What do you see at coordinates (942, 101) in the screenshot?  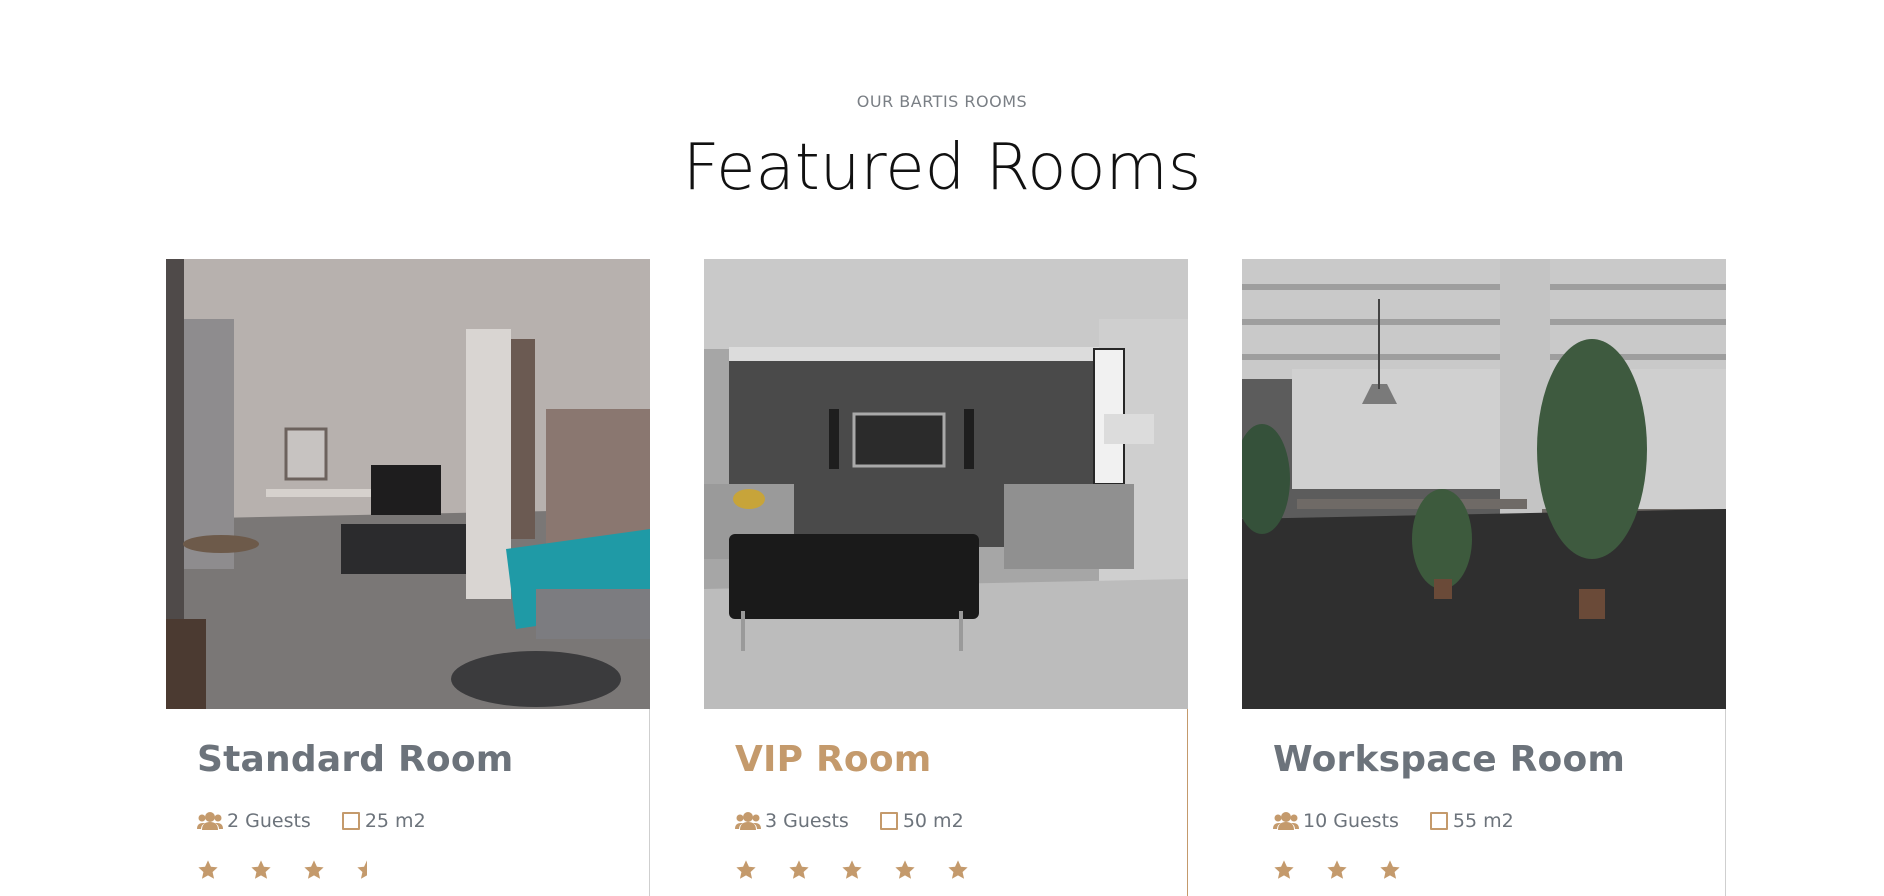 I see `section-eyebrow: OUR BARTIS ROOMS` at bounding box center [942, 101].